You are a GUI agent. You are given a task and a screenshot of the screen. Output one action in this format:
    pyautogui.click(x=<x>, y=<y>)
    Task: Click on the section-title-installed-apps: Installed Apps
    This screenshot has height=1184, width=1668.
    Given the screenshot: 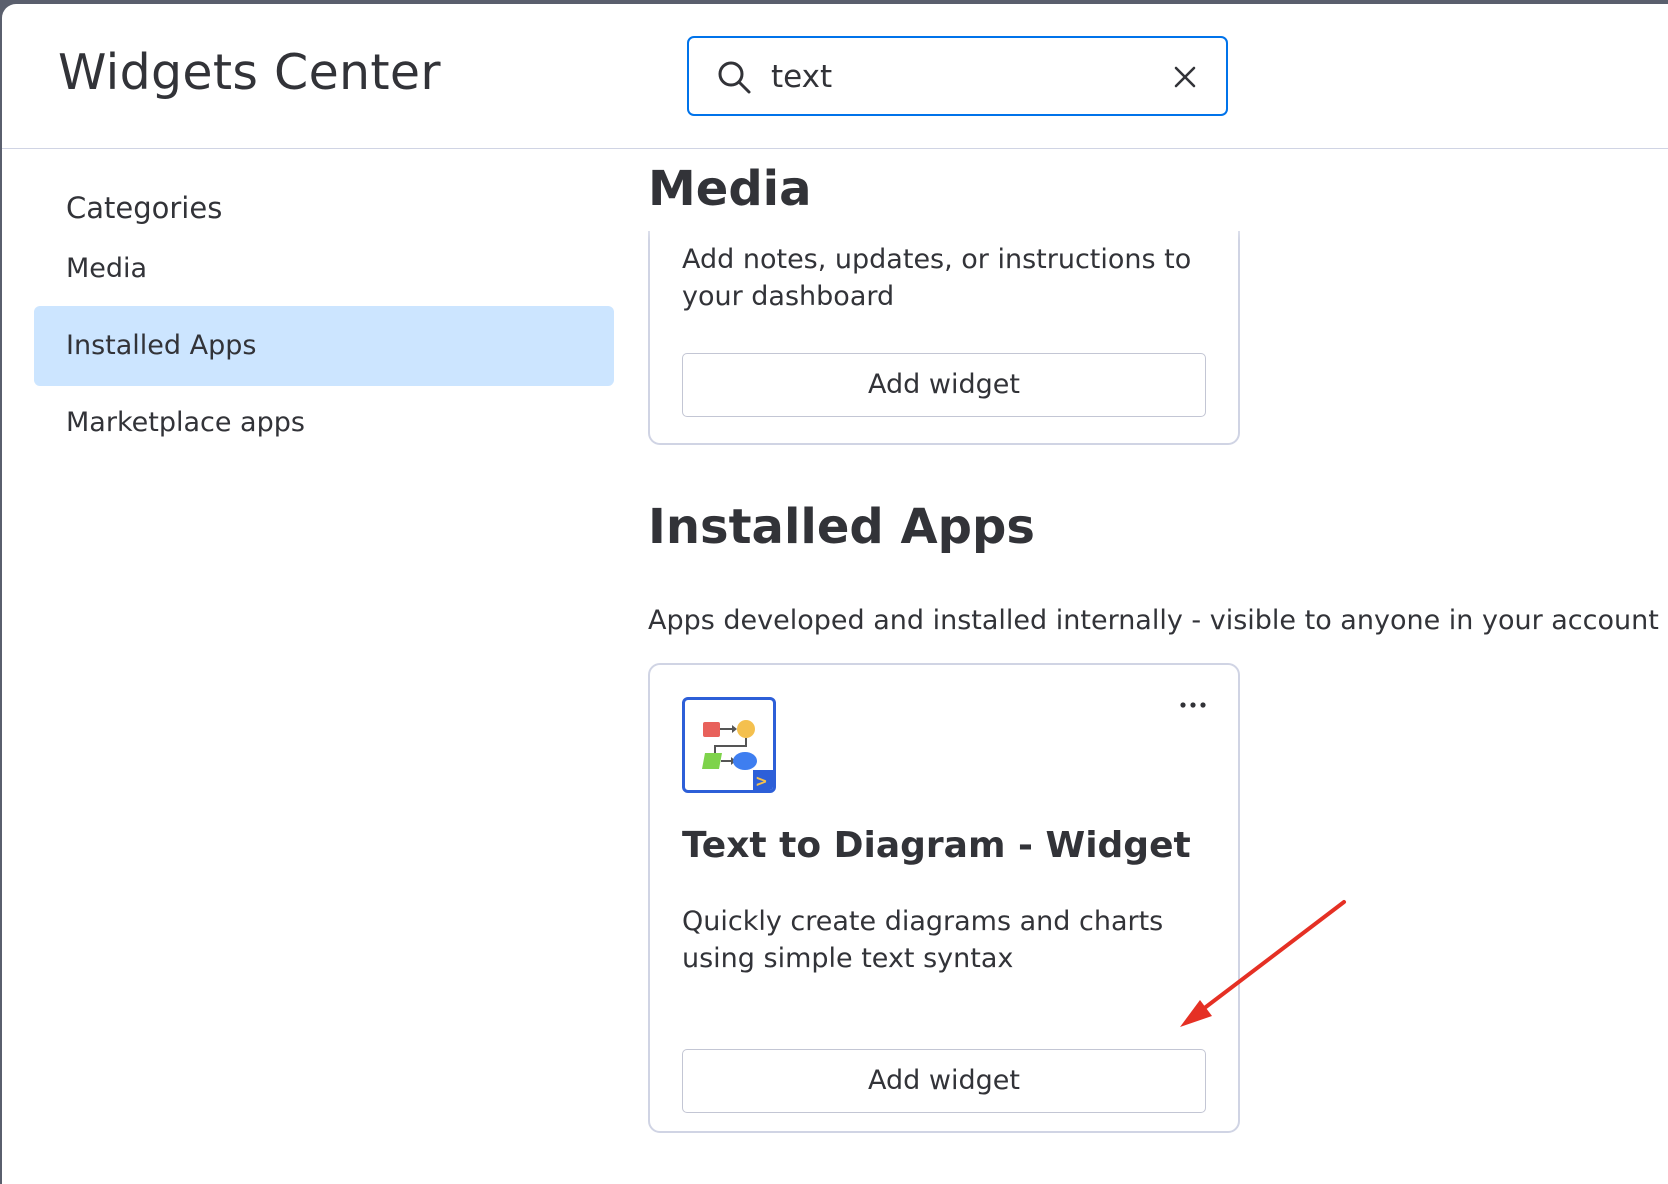 What is the action you would take?
    pyautogui.click(x=841, y=527)
    